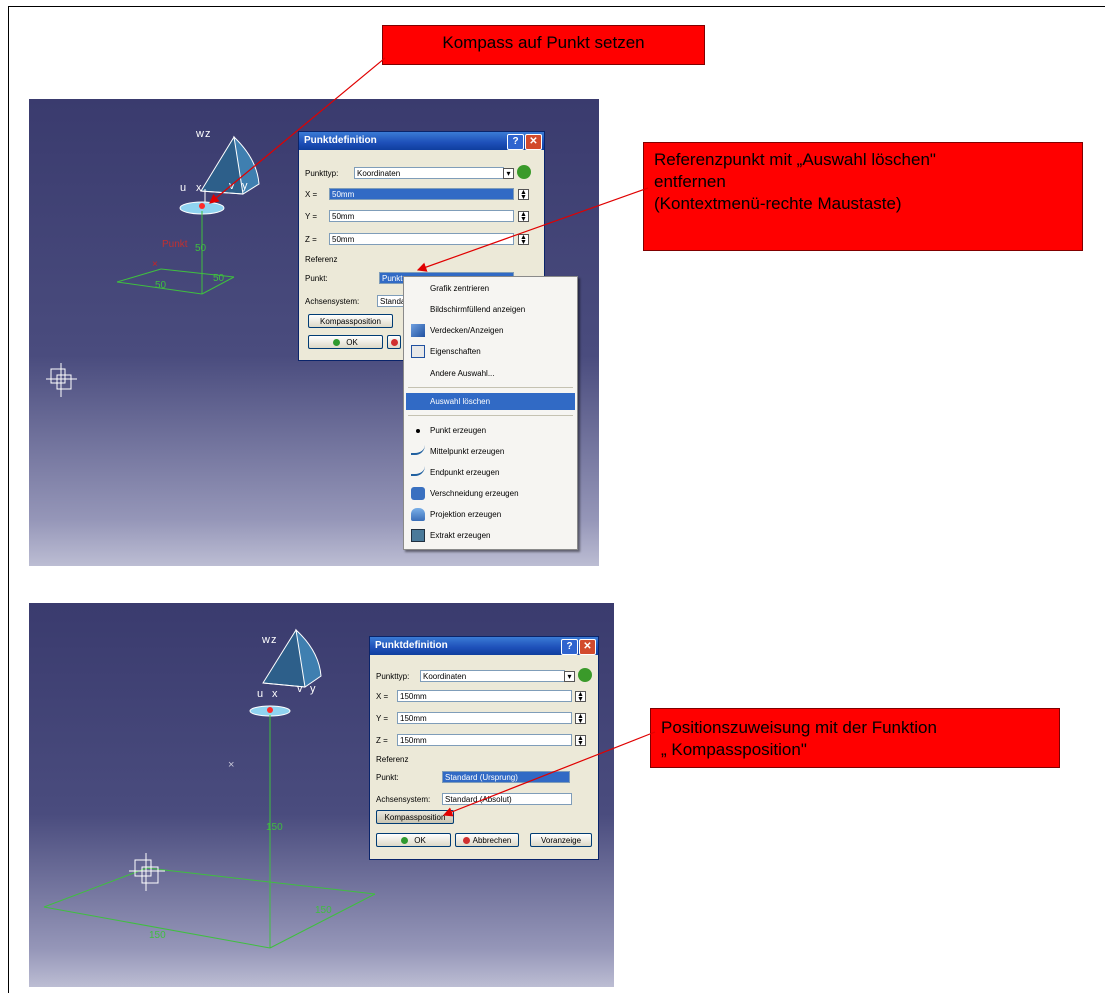  Describe the element at coordinates (157, 935) in the screenshot. I see `x-dimension-label: 150` at that location.